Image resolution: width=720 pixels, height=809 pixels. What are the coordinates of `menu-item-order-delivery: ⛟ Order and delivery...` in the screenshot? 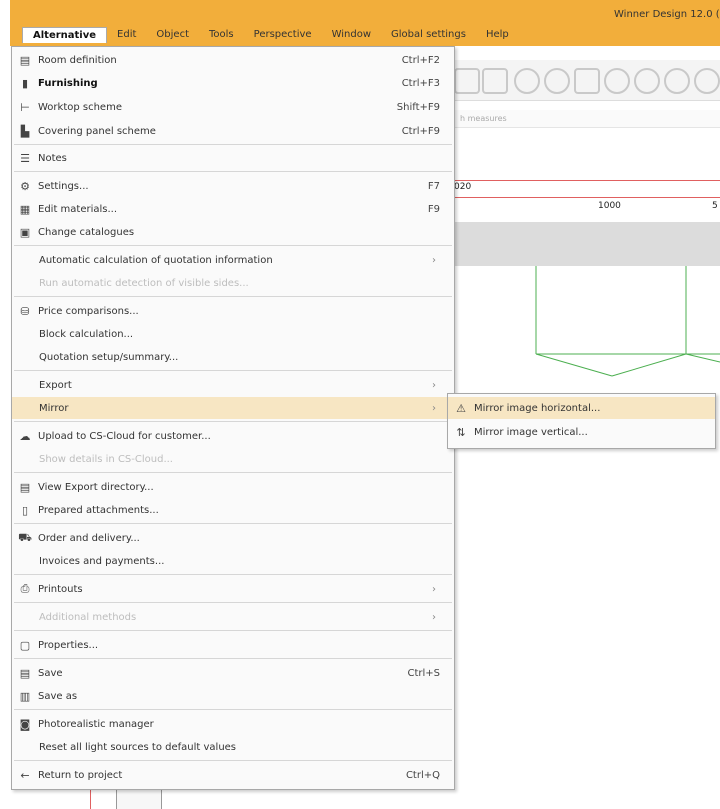 It's located at (233, 538).